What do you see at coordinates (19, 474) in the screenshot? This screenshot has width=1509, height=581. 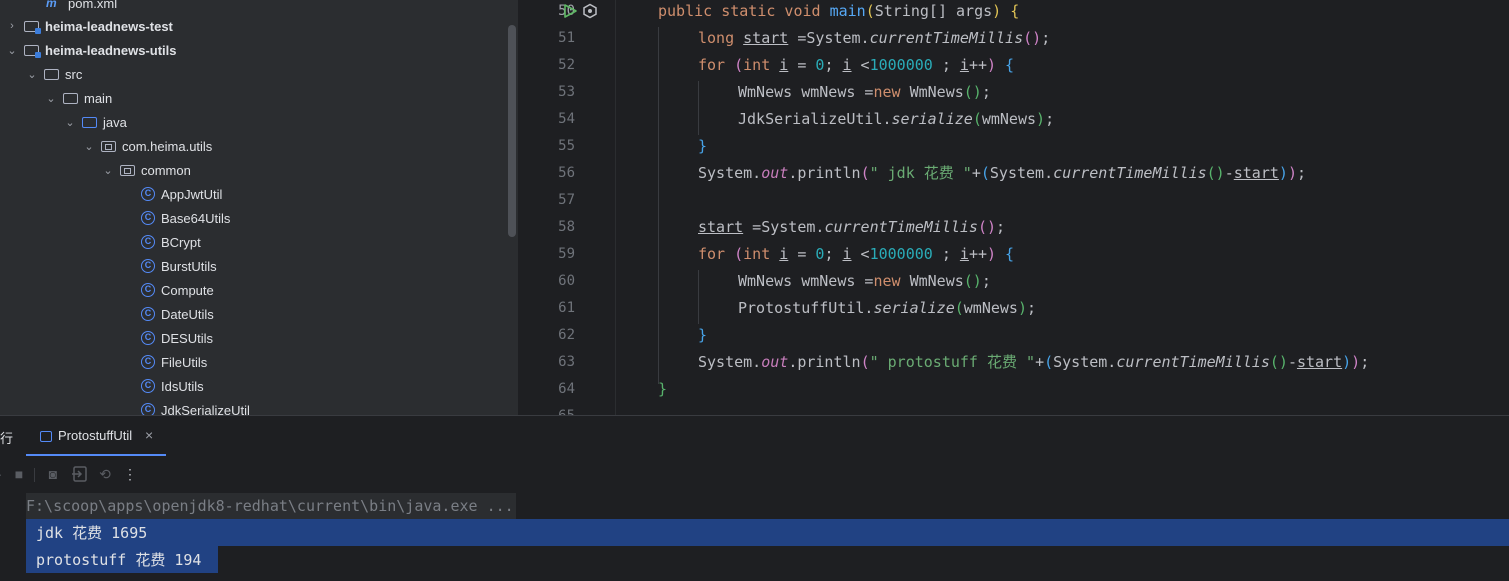 I see `stop-icon: ■` at bounding box center [19, 474].